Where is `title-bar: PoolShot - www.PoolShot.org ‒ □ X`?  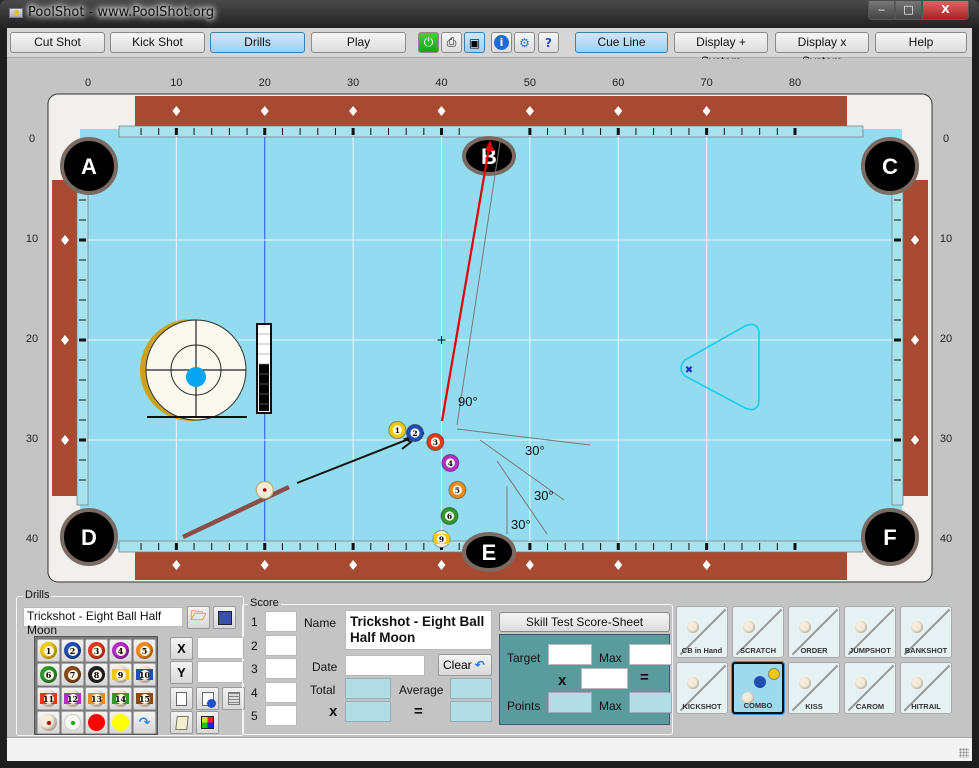 title-bar: PoolShot - www.PoolShot.org ‒ □ X is located at coordinates (489, 14).